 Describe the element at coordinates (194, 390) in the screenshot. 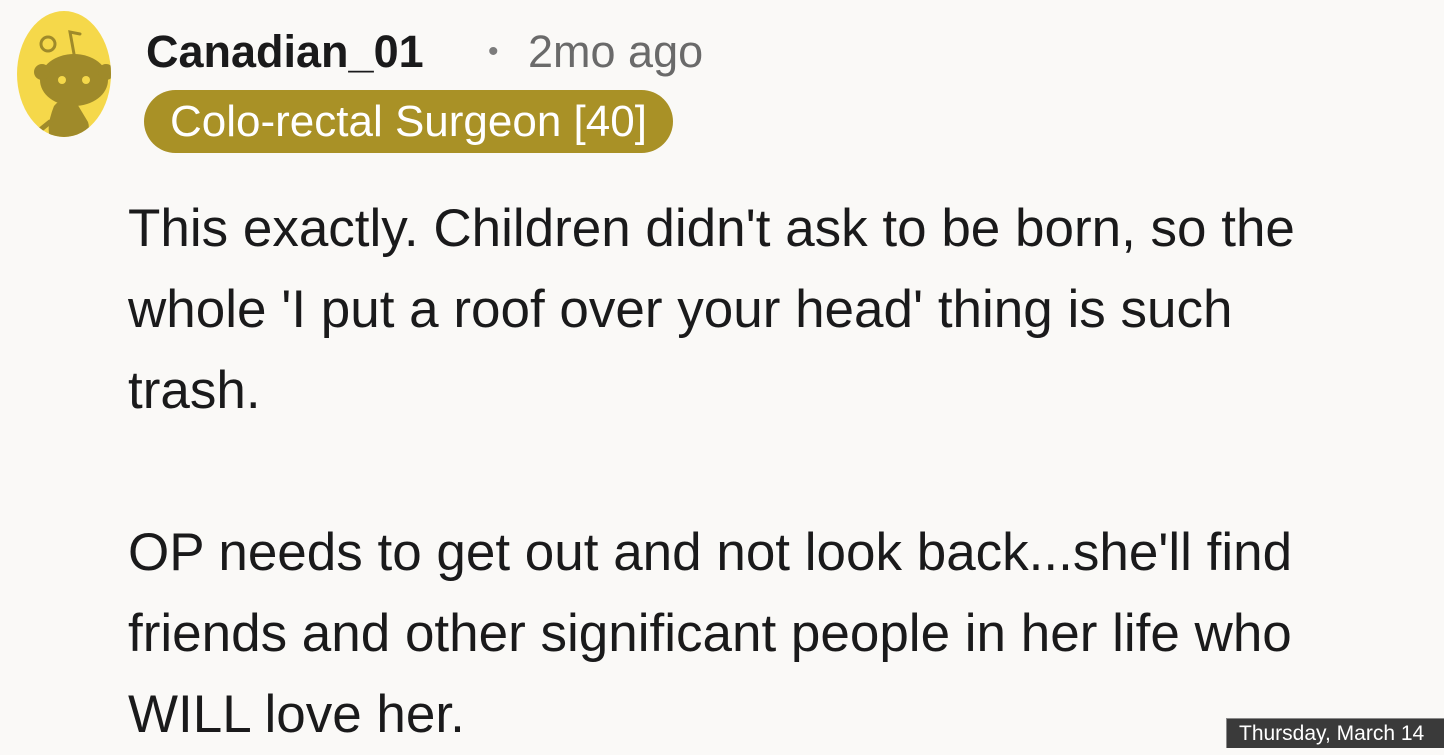

I see `comment-line: trash.` at that location.